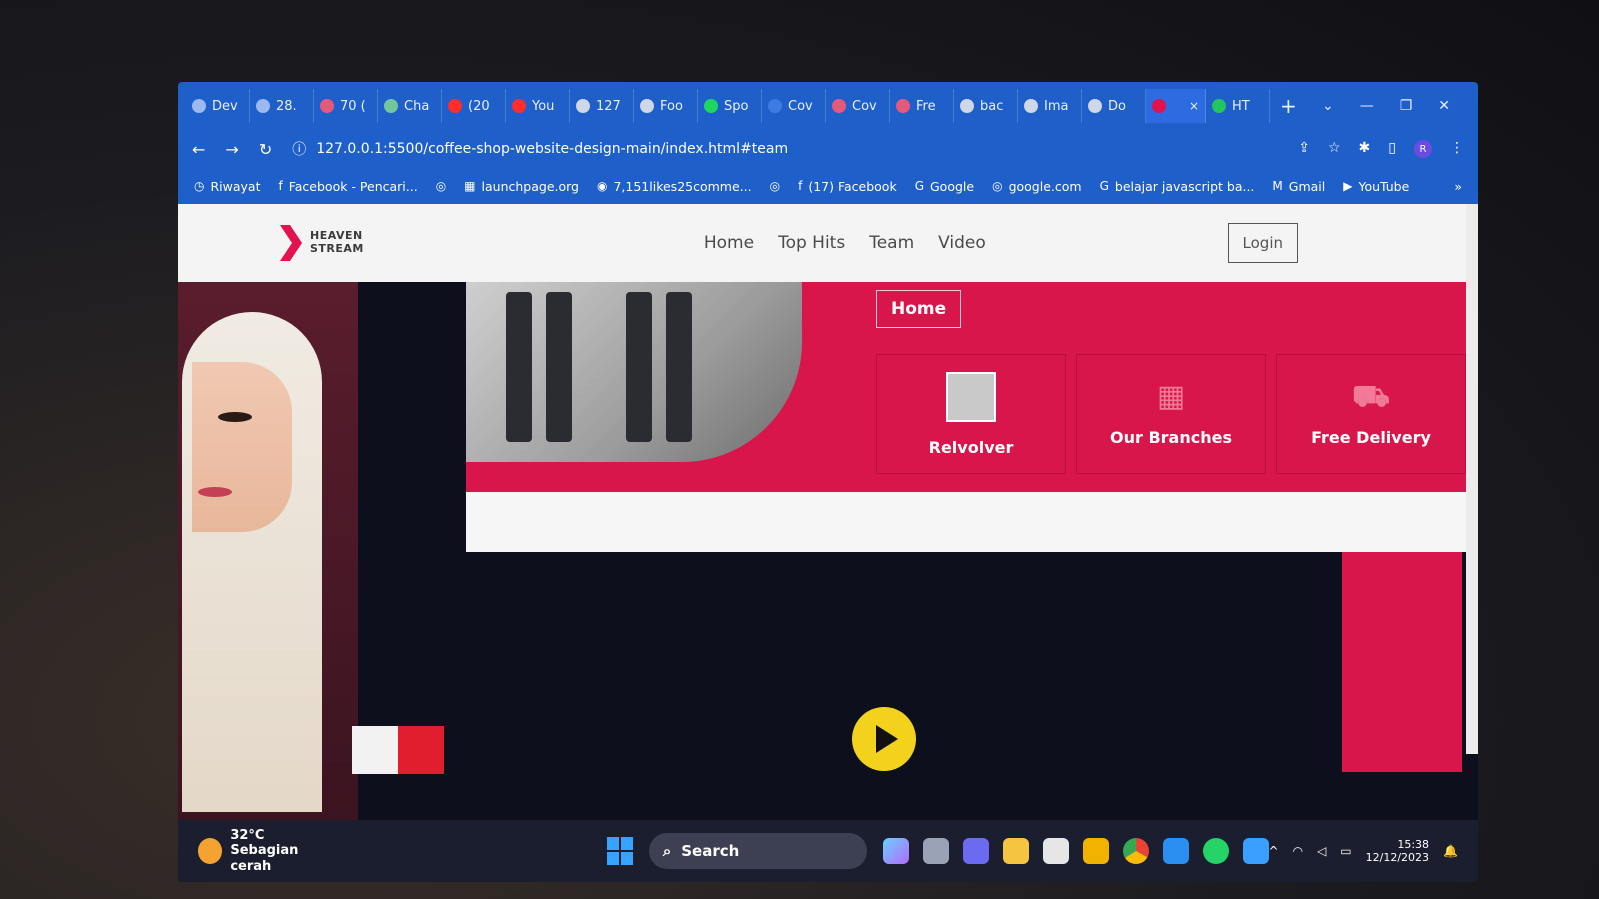  What do you see at coordinates (602, 106) in the screenshot?
I see `browser-tab: 127` at bounding box center [602, 106].